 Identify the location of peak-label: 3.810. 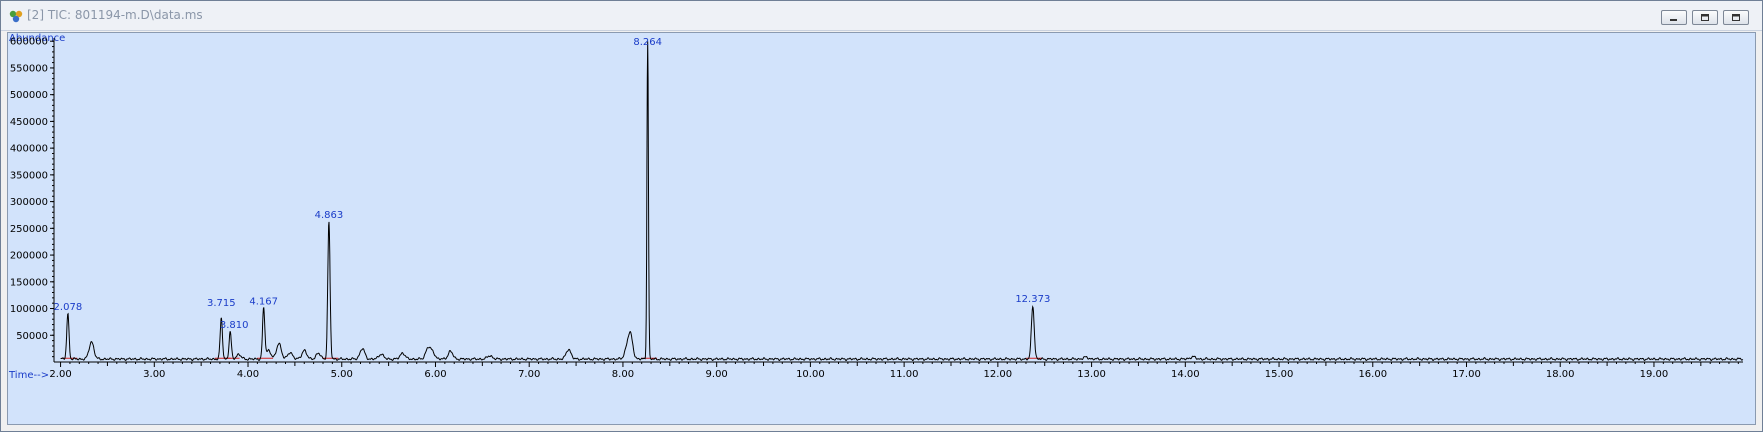
(234, 325).